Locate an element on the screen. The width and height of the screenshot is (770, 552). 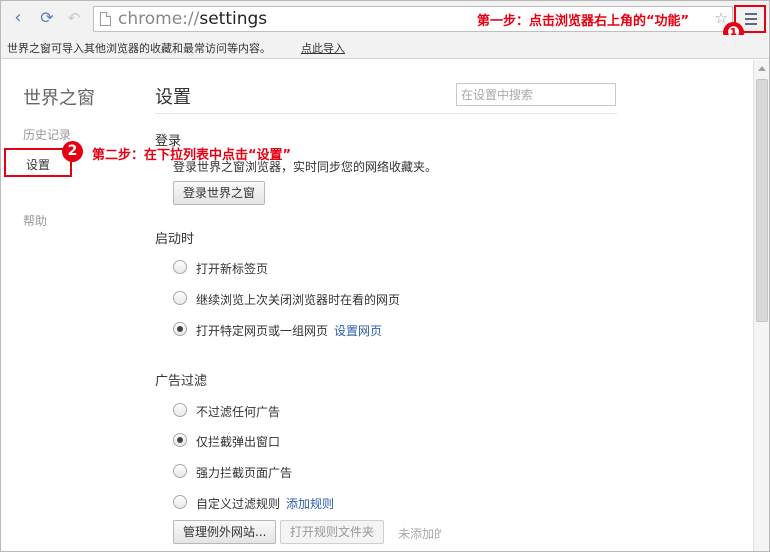
sidebar-item-help: 帮助 is located at coordinates (35, 220).